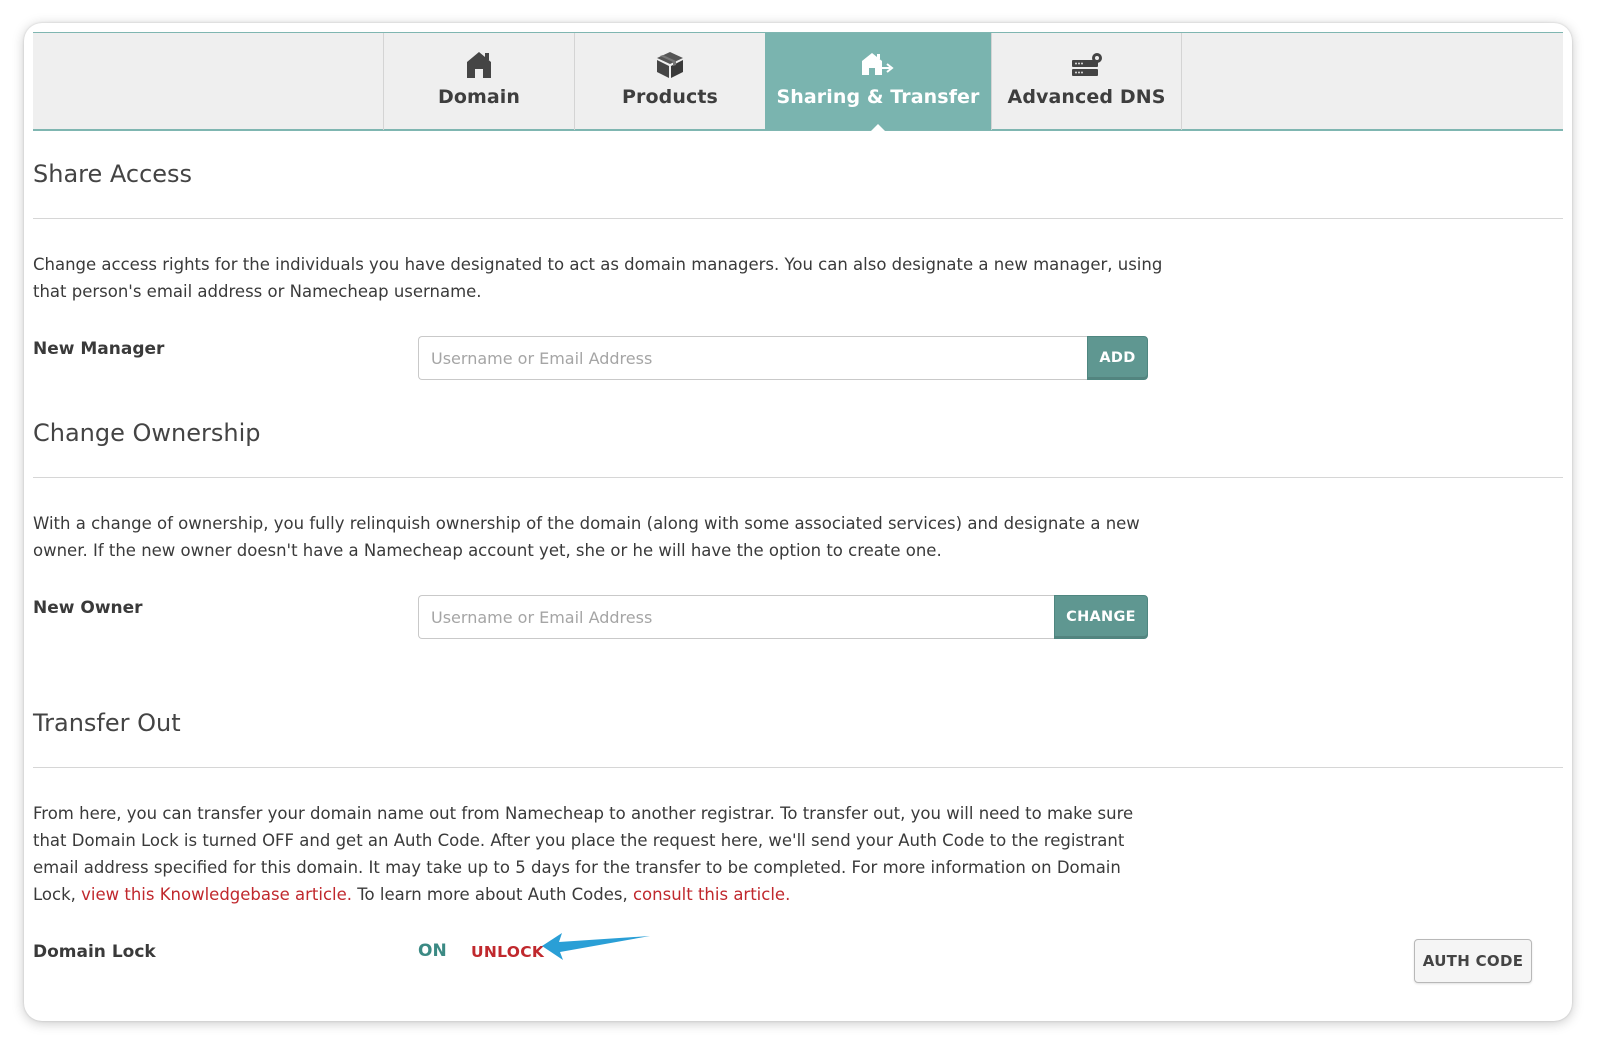  Describe the element at coordinates (478, 81) in the screenshot. I see `tab-domain: Domain` at that location.